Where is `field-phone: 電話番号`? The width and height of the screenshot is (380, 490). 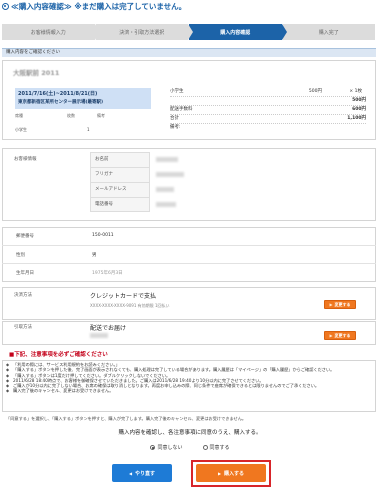
field-phone: 電話番号 is located at coordinates (120, 204).